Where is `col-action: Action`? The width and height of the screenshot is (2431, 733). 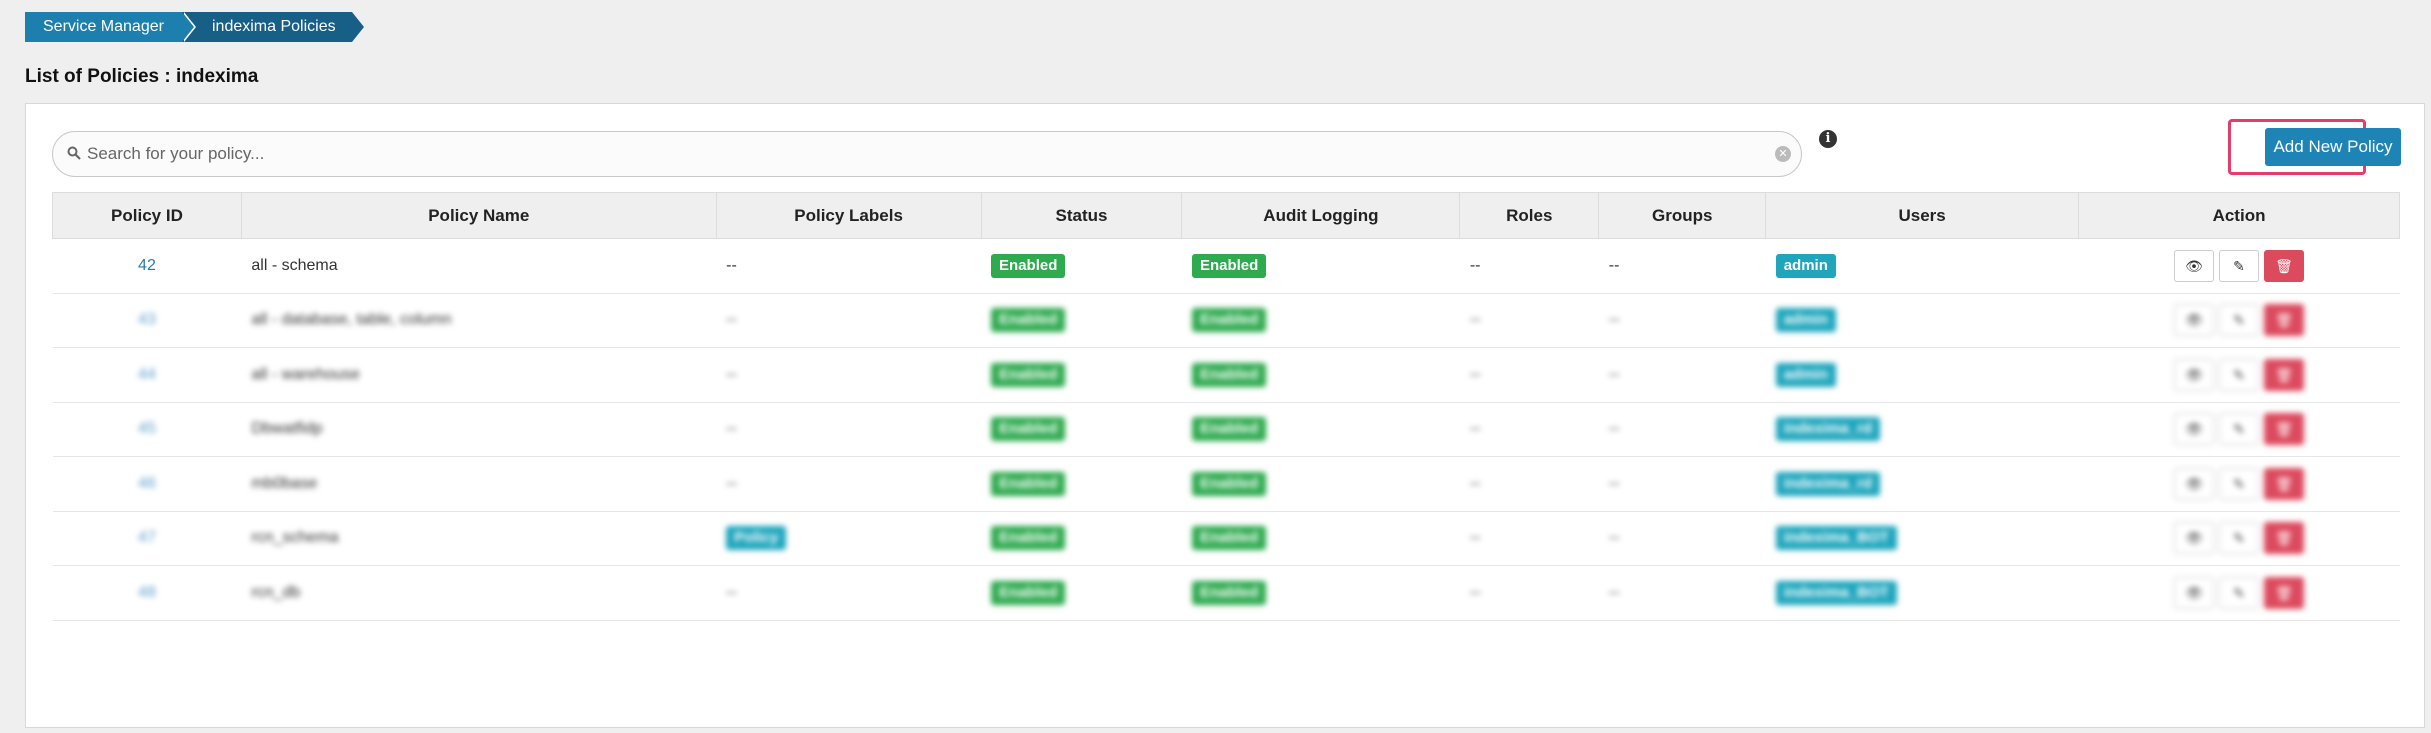 col-action: Action is located at coordinates (2239, 215).